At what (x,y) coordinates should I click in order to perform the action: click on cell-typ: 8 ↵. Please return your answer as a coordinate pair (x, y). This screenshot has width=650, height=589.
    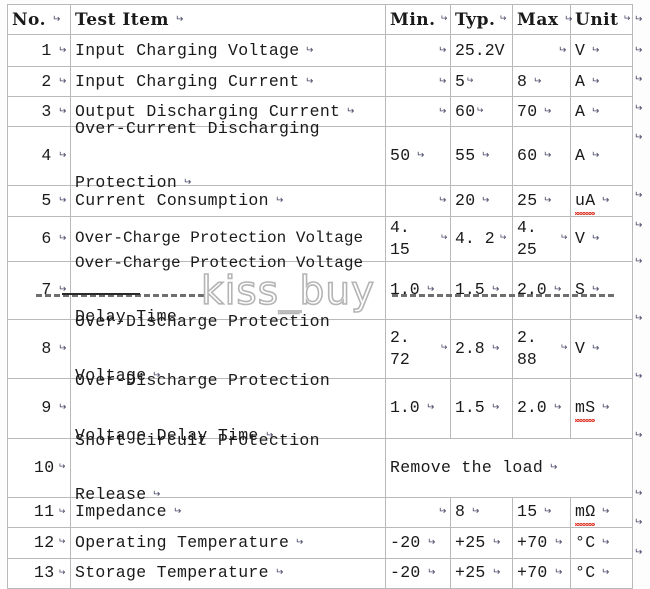
    Looking at the image, I should click on (481, 512).